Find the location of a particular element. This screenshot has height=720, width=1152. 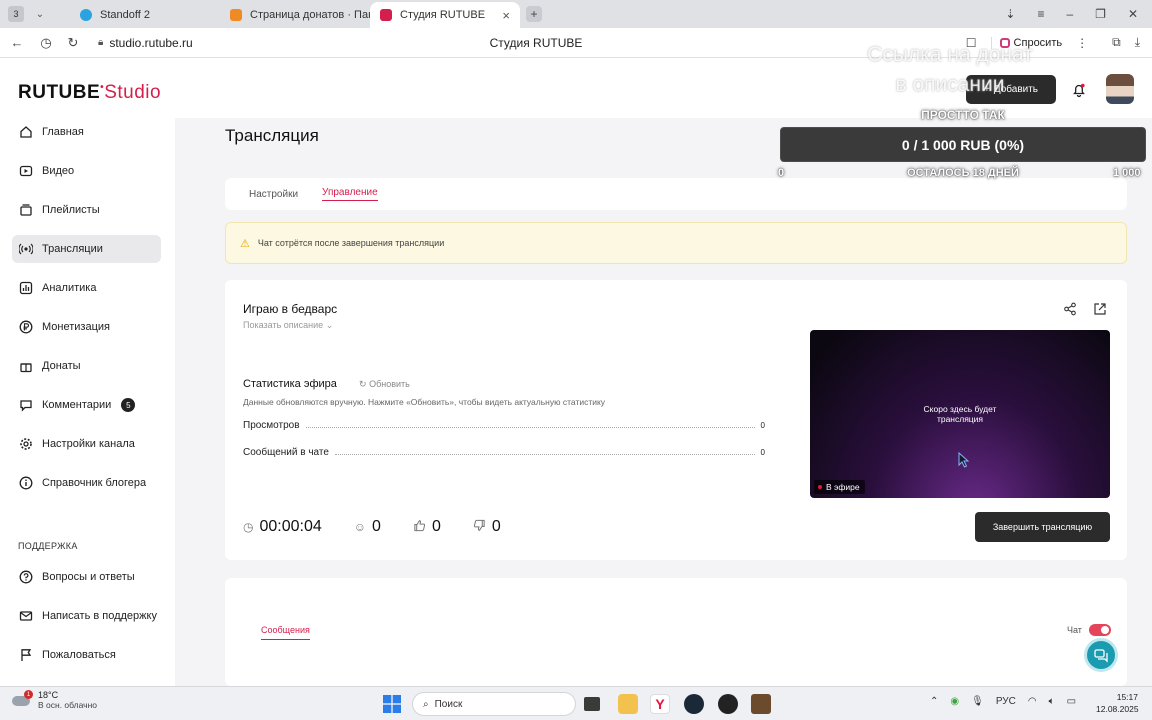

tab-management: Управление is located at coordinates (350, 194).